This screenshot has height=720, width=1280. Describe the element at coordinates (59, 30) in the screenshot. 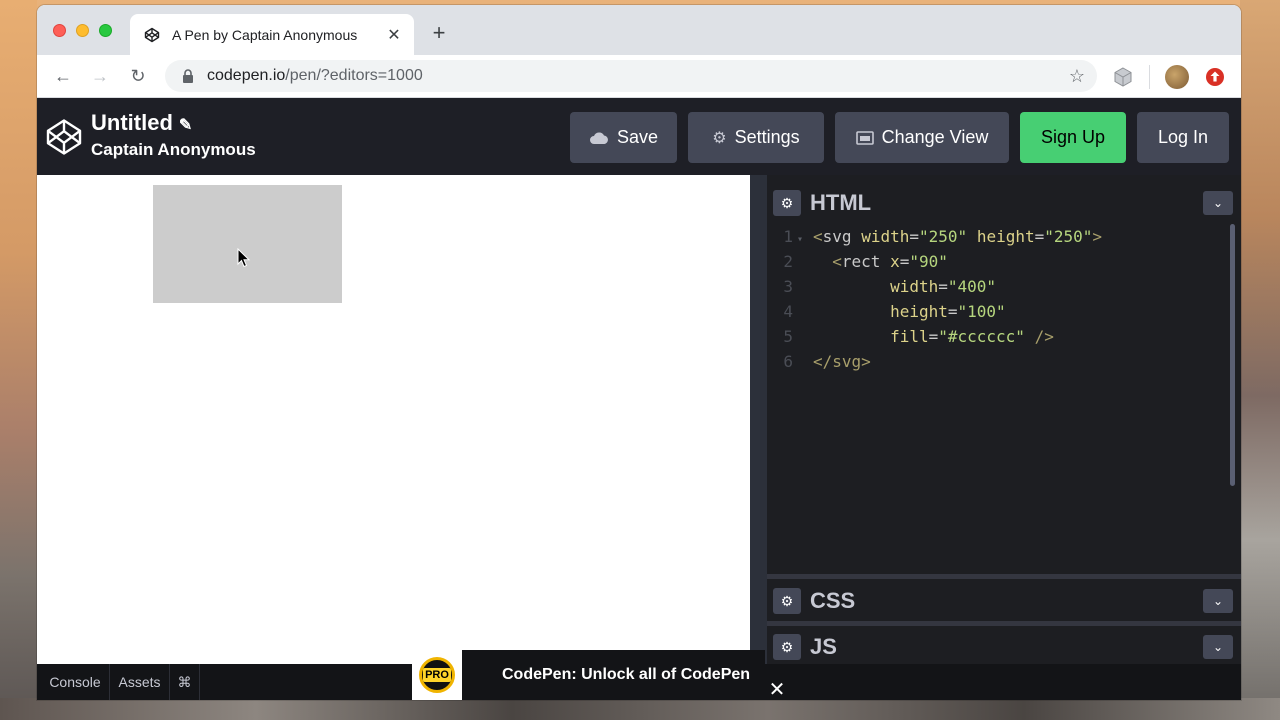

I see `window-close-button` at that location.